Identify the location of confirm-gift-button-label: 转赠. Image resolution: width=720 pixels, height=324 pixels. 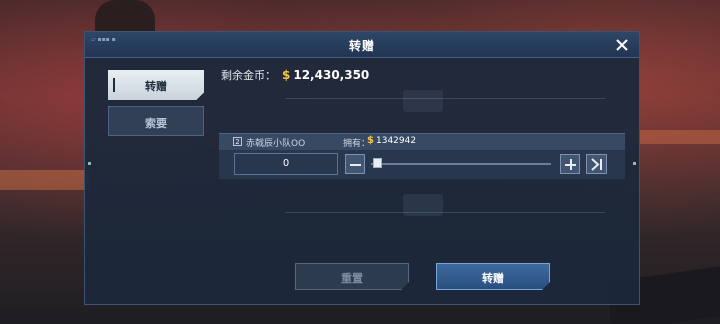
(493, 278).